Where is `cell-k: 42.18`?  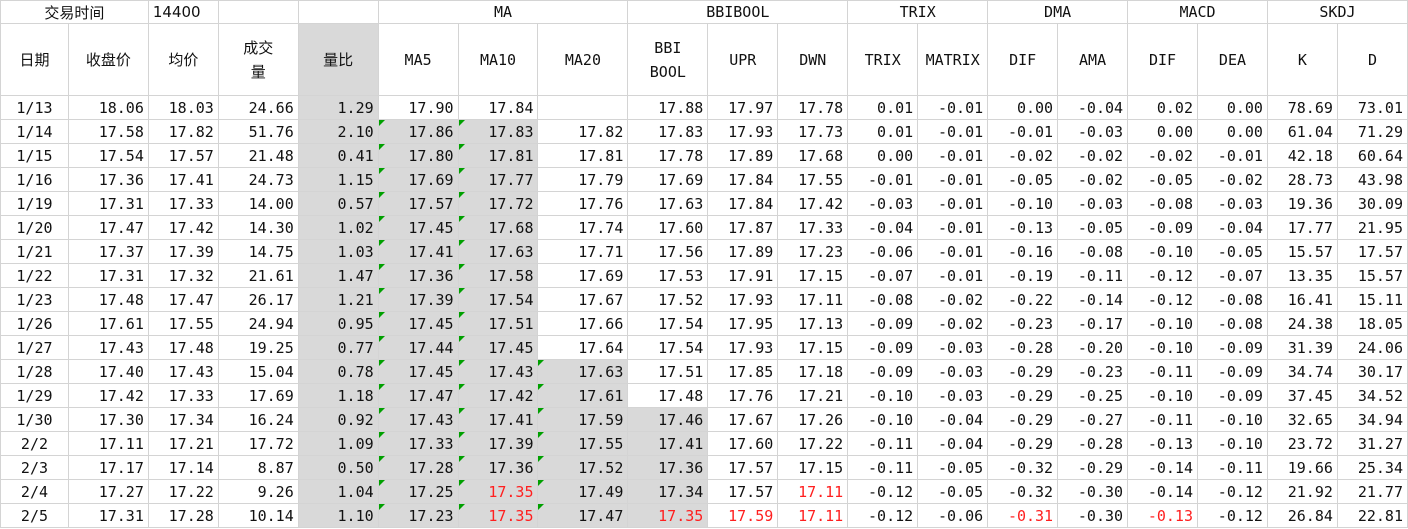
cell-k: 42.18 is located at coordinates (1302, 155).